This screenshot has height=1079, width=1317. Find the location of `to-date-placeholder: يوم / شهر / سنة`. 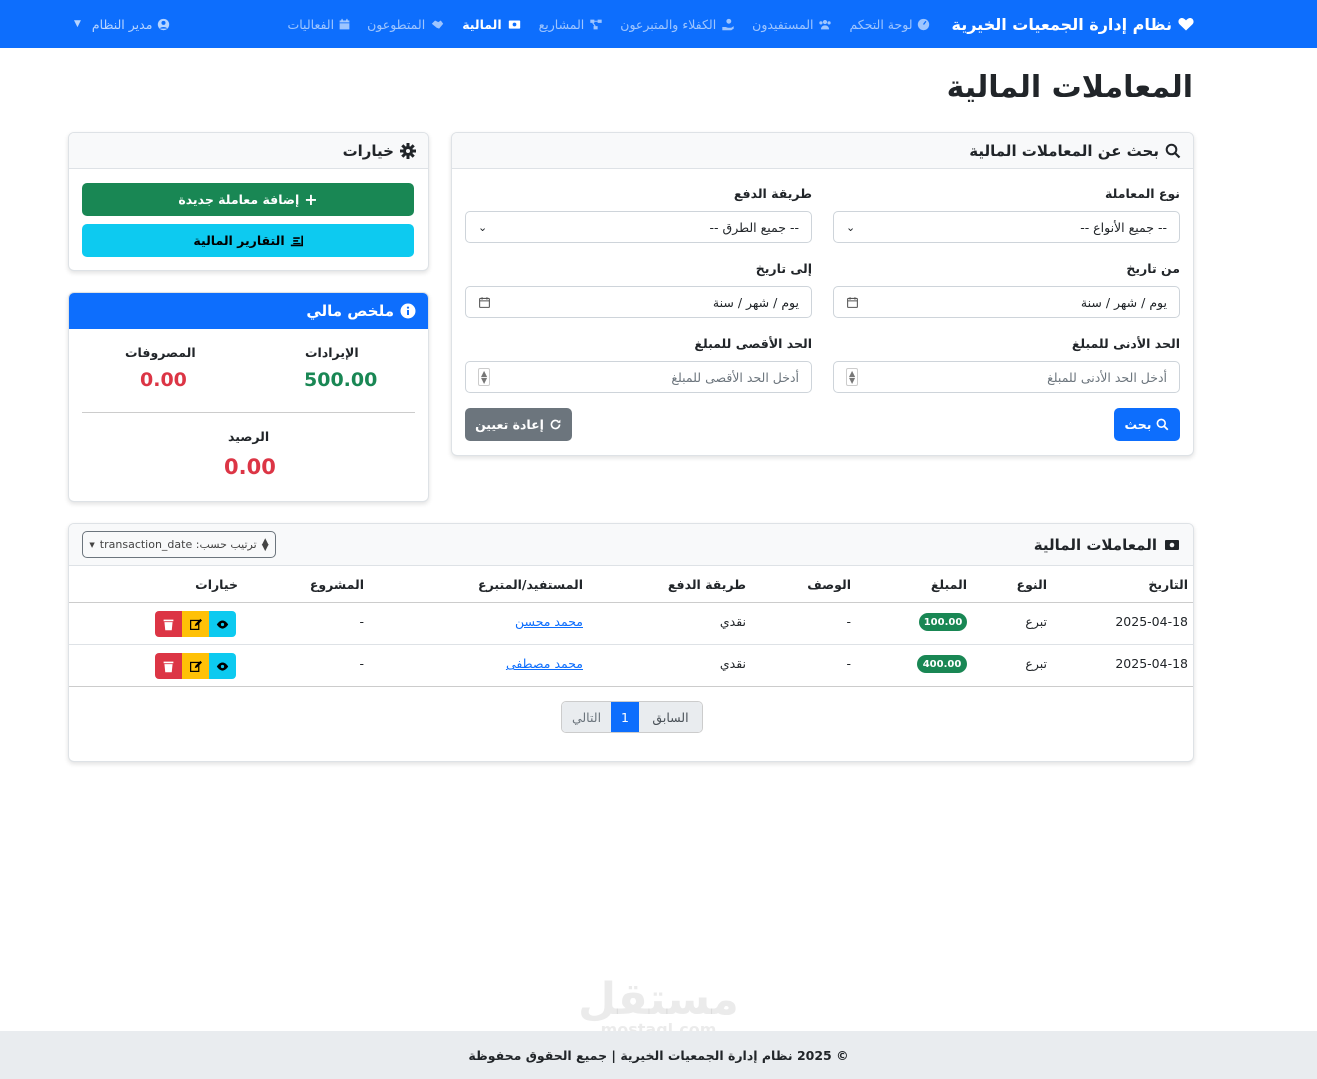

to-date-placeholder: يوم / شهر / سنة is located at coordinates (755, 302).